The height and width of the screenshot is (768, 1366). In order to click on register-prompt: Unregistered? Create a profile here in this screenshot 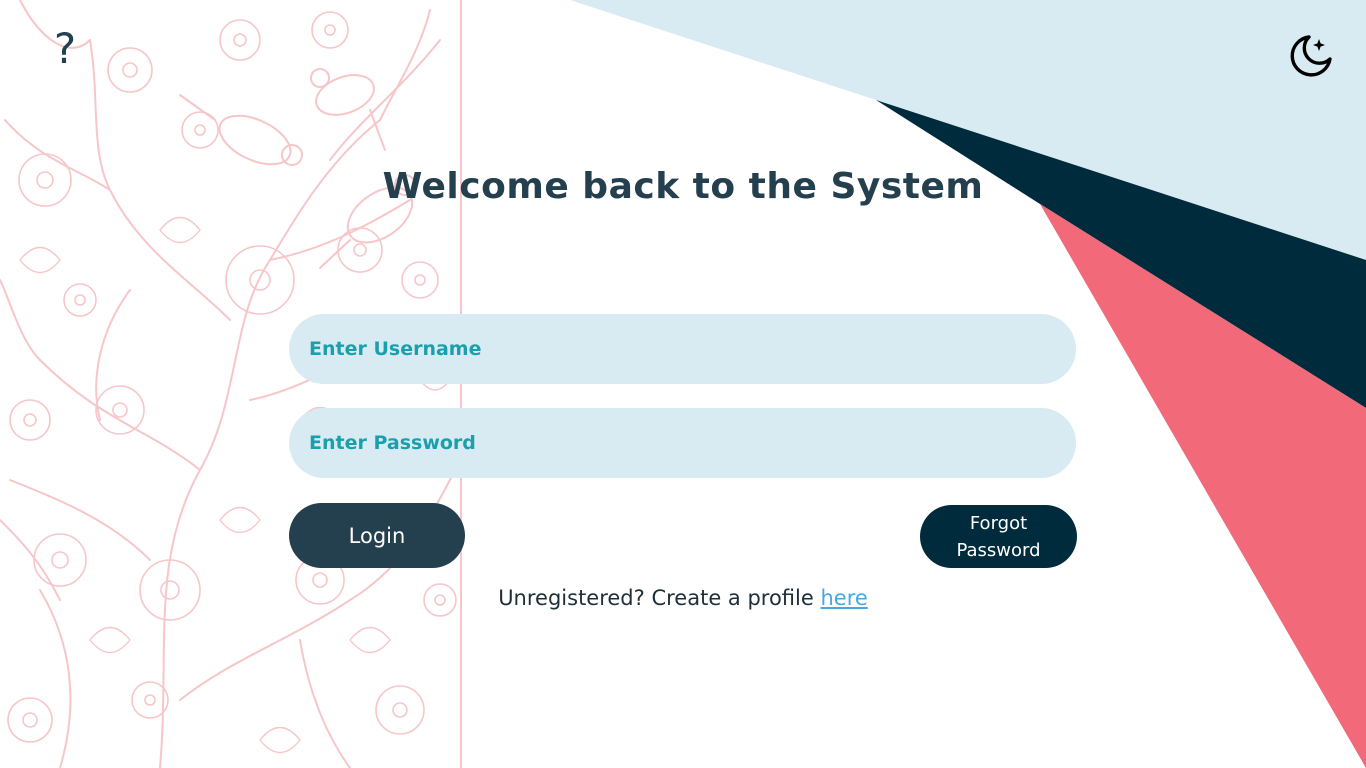, I will do `click(683, 598)`.